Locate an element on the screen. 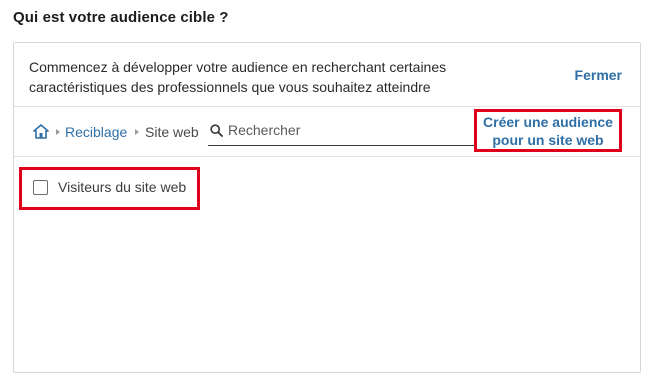  search-input is located at coordinates (348, 130).